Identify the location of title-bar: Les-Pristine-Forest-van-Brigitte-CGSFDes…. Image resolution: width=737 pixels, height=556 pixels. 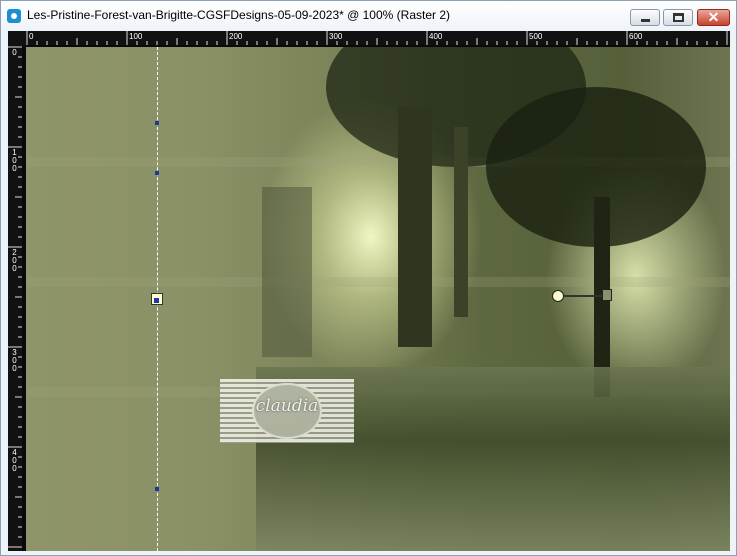
(368, 16).